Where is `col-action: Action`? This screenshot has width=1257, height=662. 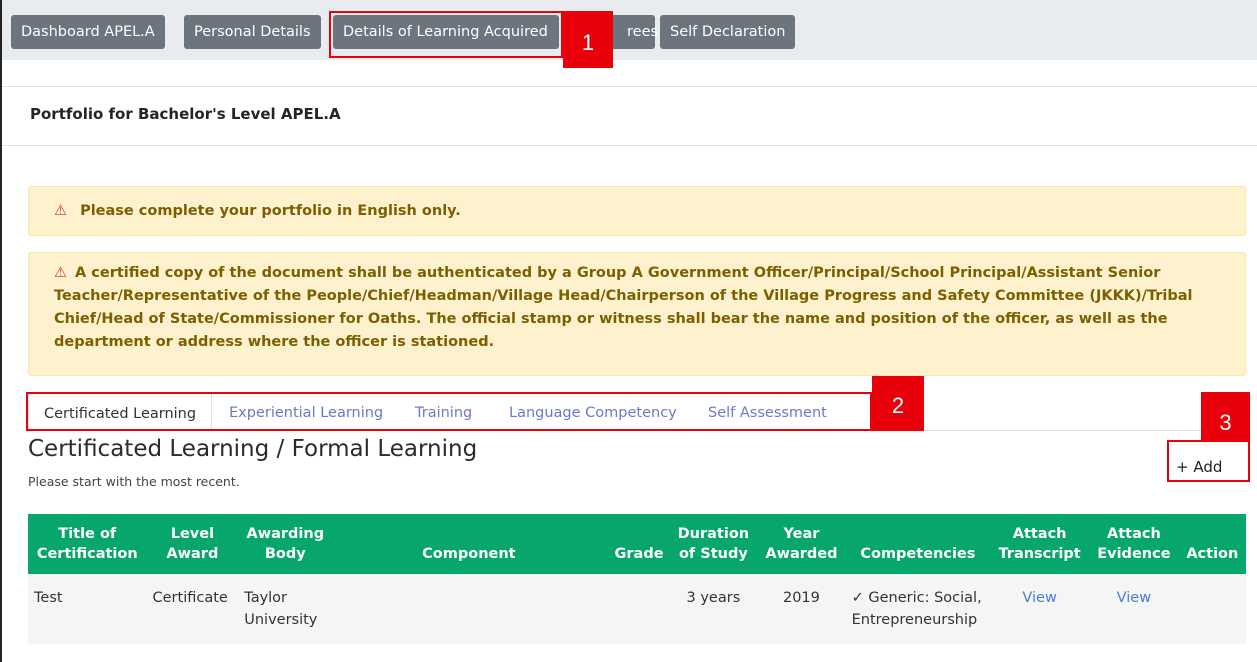 col-action: Action is located at coordinates (1212, 544).